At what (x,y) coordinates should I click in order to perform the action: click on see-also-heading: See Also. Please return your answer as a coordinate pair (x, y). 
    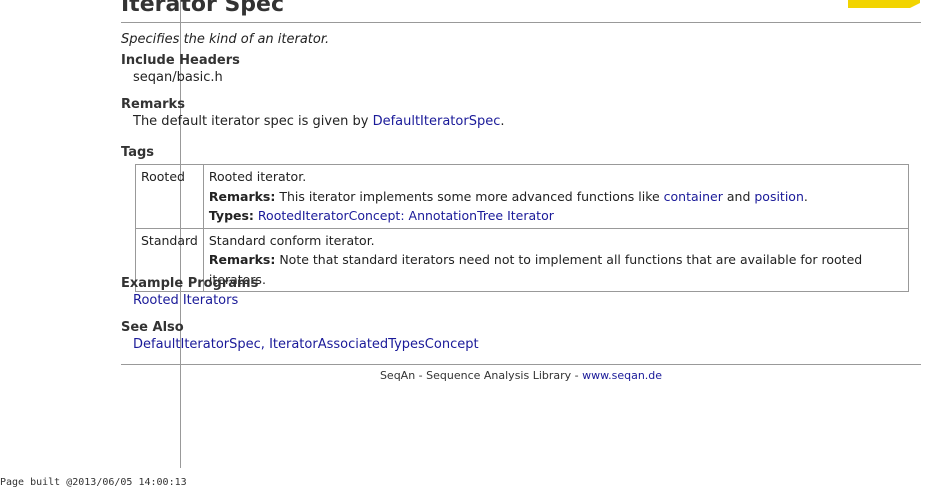
    Looking at the image, I should click on (152, 327).